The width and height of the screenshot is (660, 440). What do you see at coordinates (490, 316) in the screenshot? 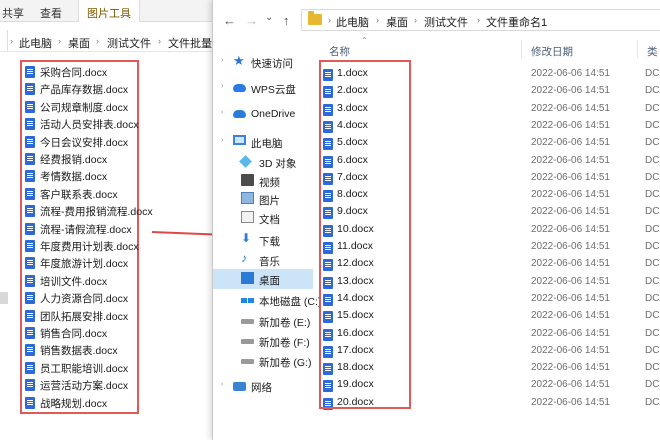
I see `file-row: 15.docx 2022-06-06 14:51 DC` at bounding box center [490, 316].